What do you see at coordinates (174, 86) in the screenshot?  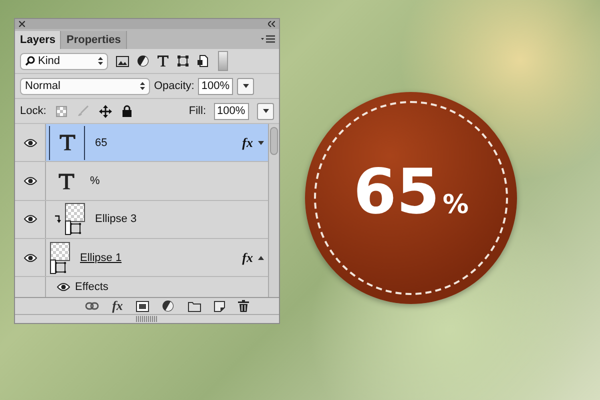 I see `opacity-label: Opacity:` at bounding box center [174, 86].